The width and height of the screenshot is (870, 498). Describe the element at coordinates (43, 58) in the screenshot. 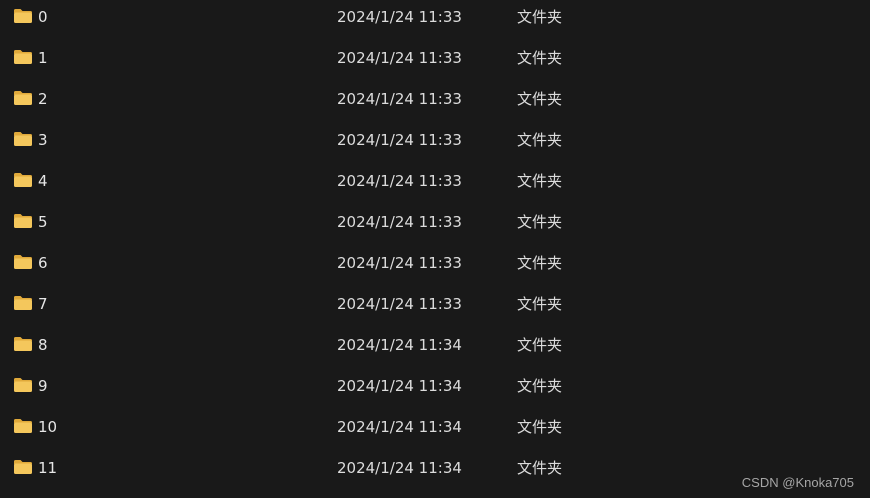

I see `file-name: 1` at that location.